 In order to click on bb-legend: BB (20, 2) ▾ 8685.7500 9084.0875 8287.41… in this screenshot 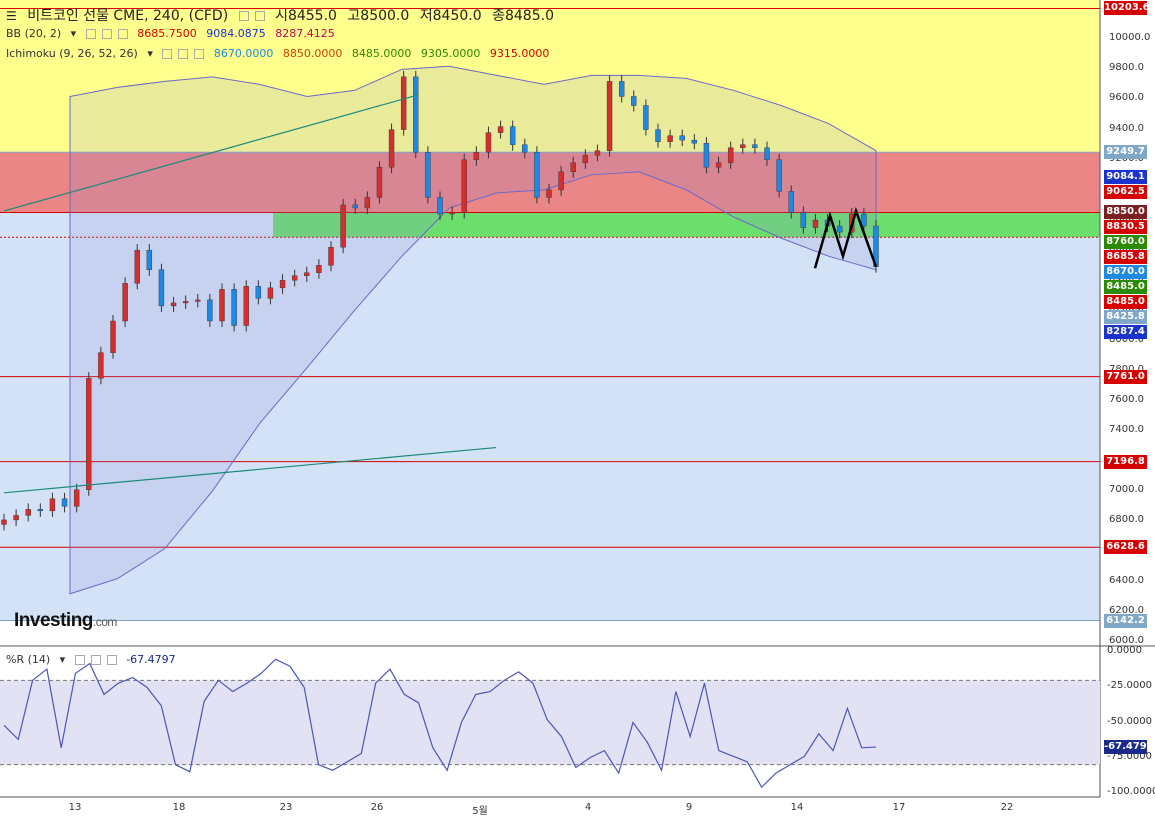, I will do `click(173, 33)`.